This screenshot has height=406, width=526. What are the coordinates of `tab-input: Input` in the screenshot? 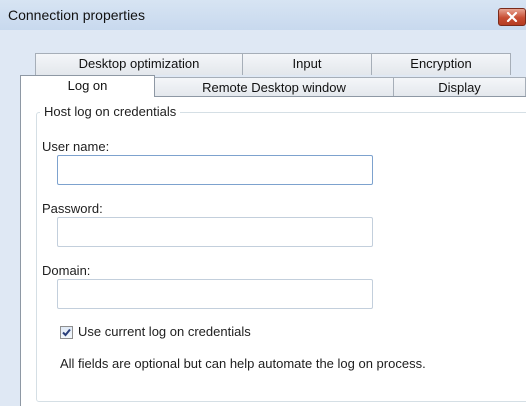 It's located at (307, 64).